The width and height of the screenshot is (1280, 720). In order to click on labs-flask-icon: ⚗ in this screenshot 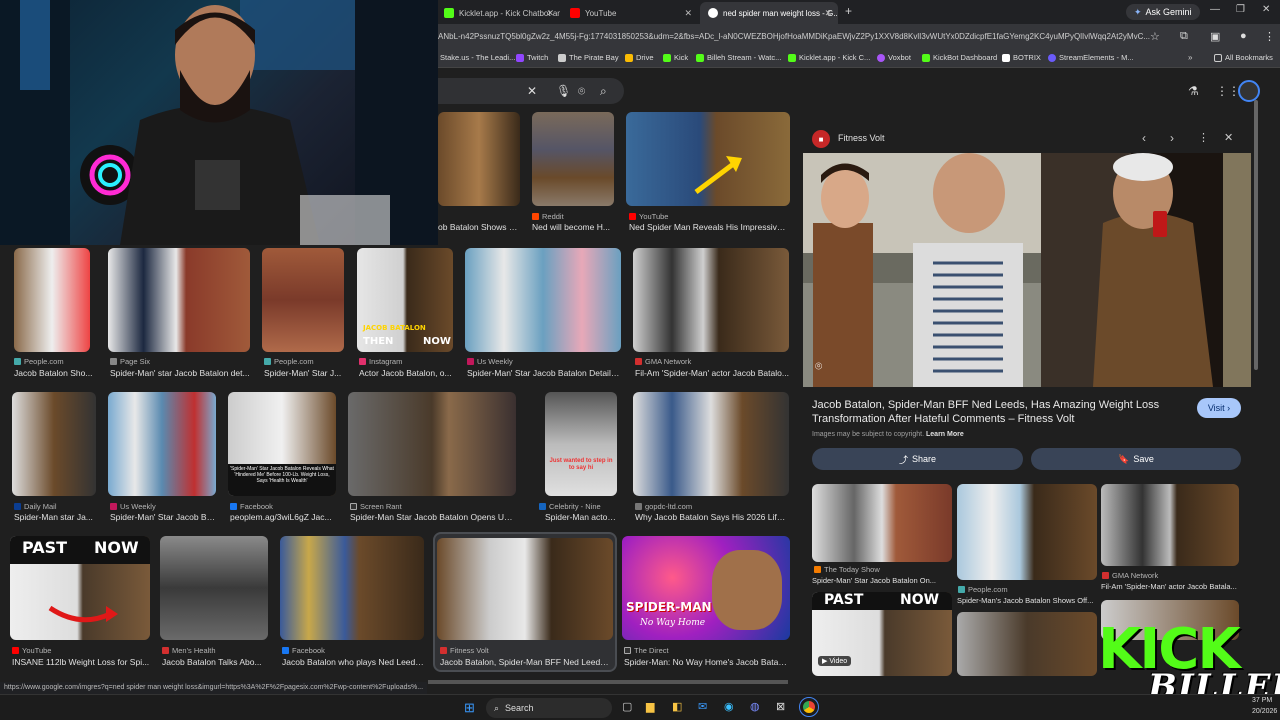, I will do `click(1193, 91)`.